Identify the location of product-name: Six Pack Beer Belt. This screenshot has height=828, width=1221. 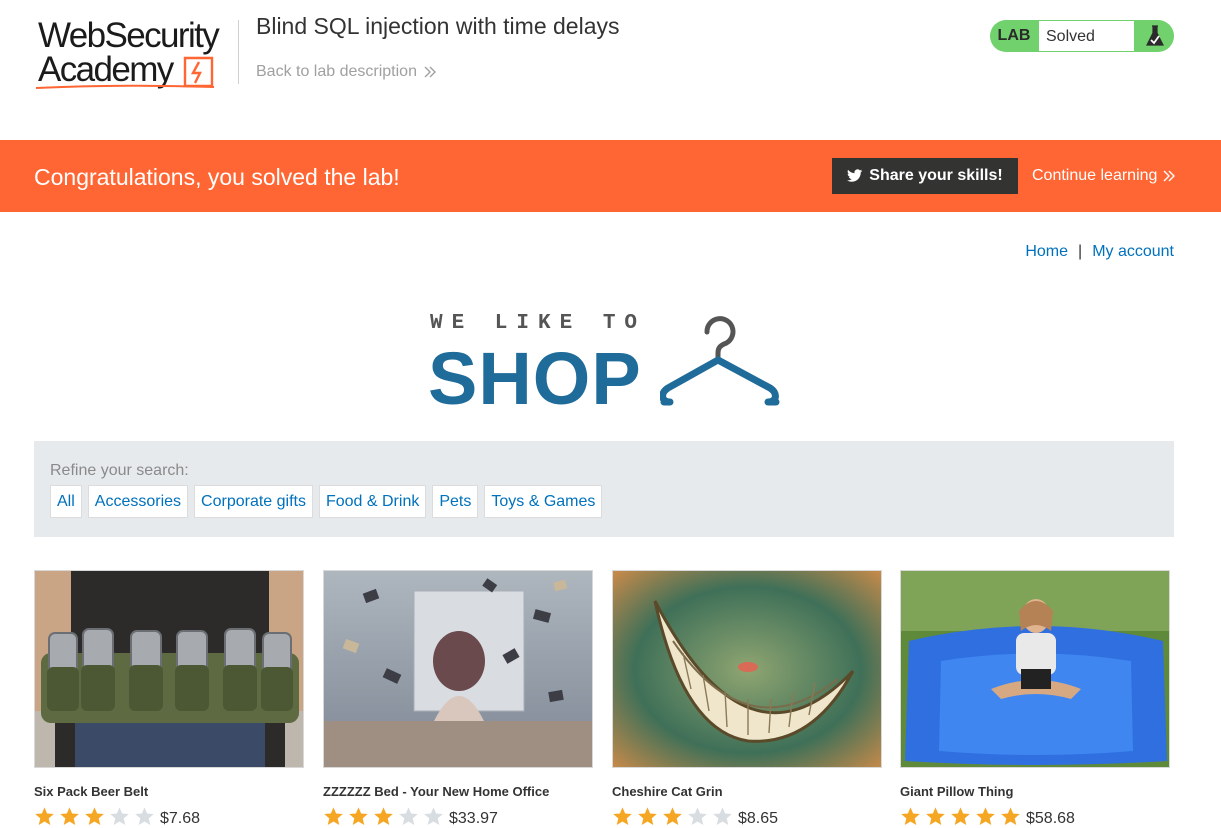
(91, 791).